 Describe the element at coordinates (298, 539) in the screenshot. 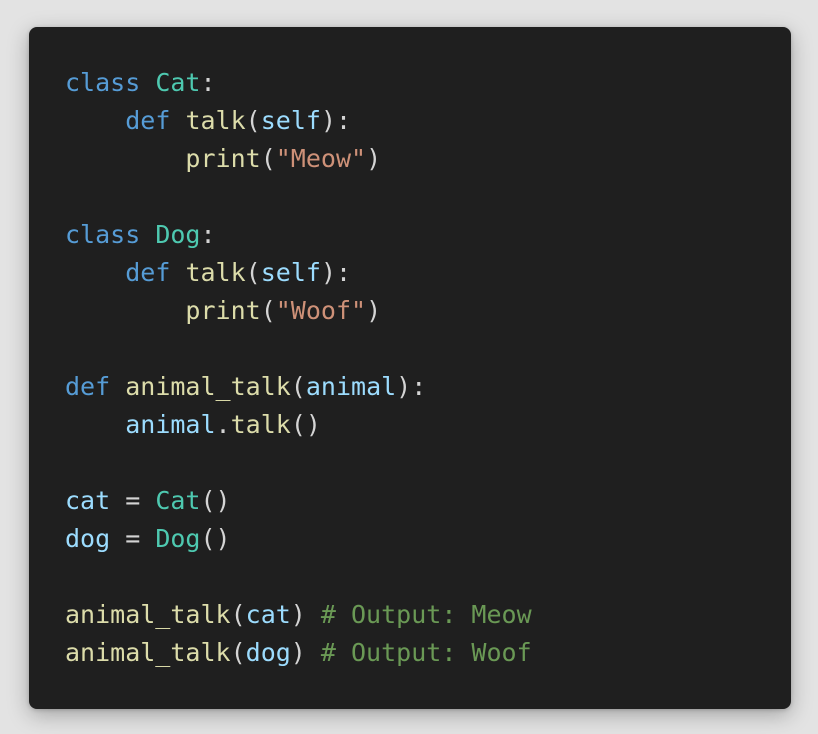

I see `code-line: dog = Dog()` at that location.